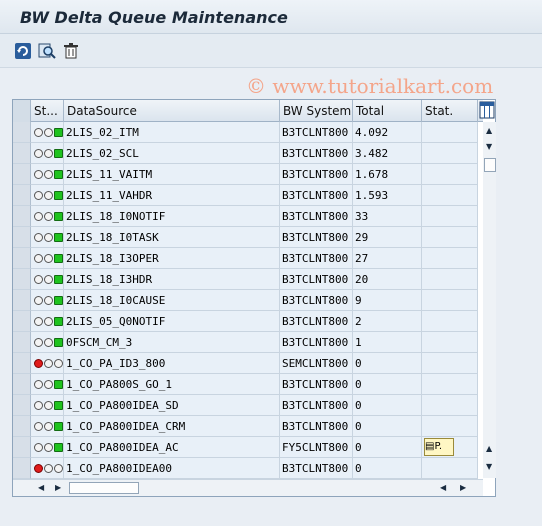 The image size is (542, 526). What do you see at coordinates (387, 384) in the screenshot?
I see `total-cell: 0` at bounding box center [387, 384].